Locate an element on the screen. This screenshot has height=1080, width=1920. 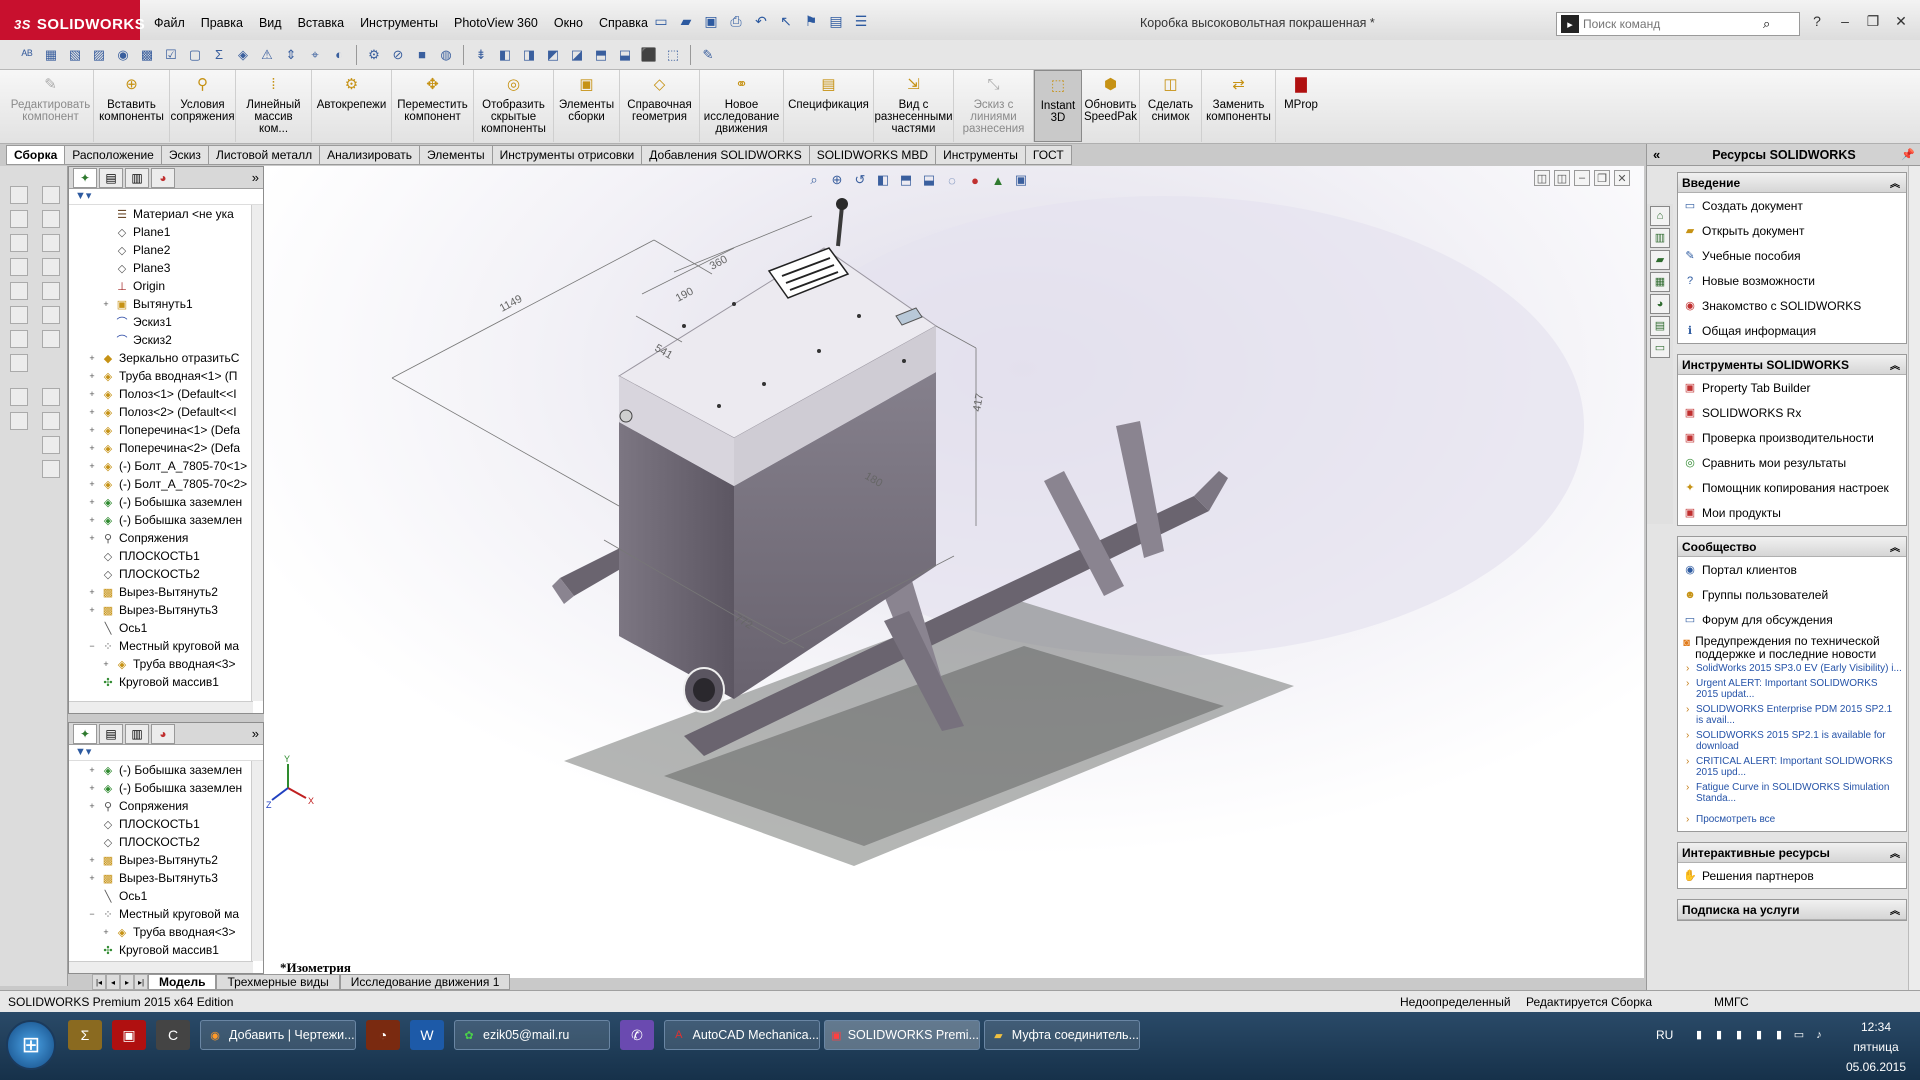
restore-icon: ❐ is located at coordinates (1873, 21).